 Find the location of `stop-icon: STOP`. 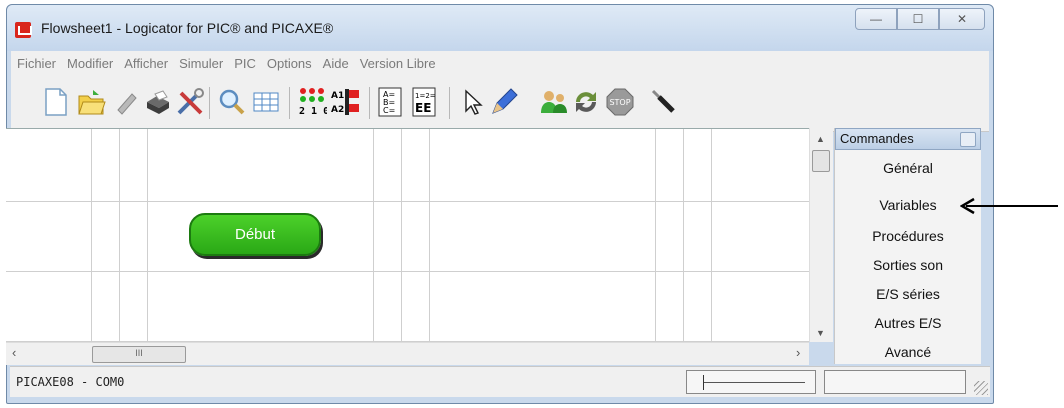

stop-icon: STOP is located at coordinates (620, 102).